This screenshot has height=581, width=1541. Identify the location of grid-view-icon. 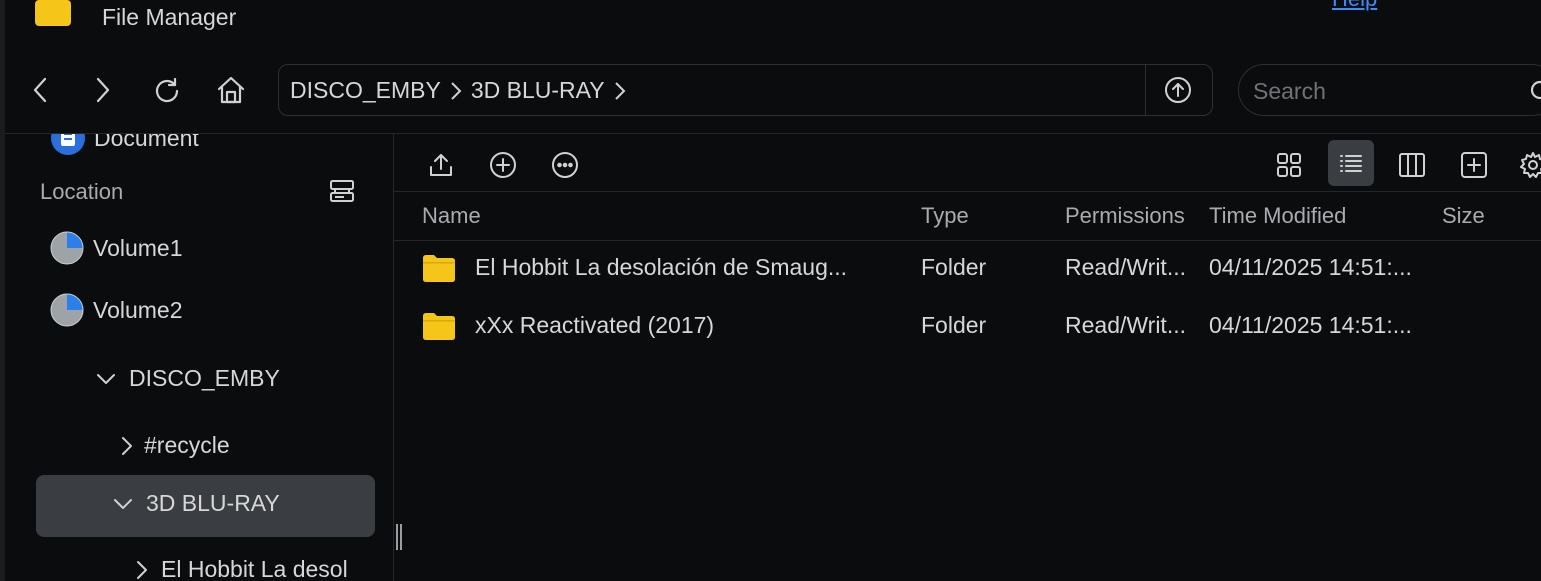
(1289, 165).